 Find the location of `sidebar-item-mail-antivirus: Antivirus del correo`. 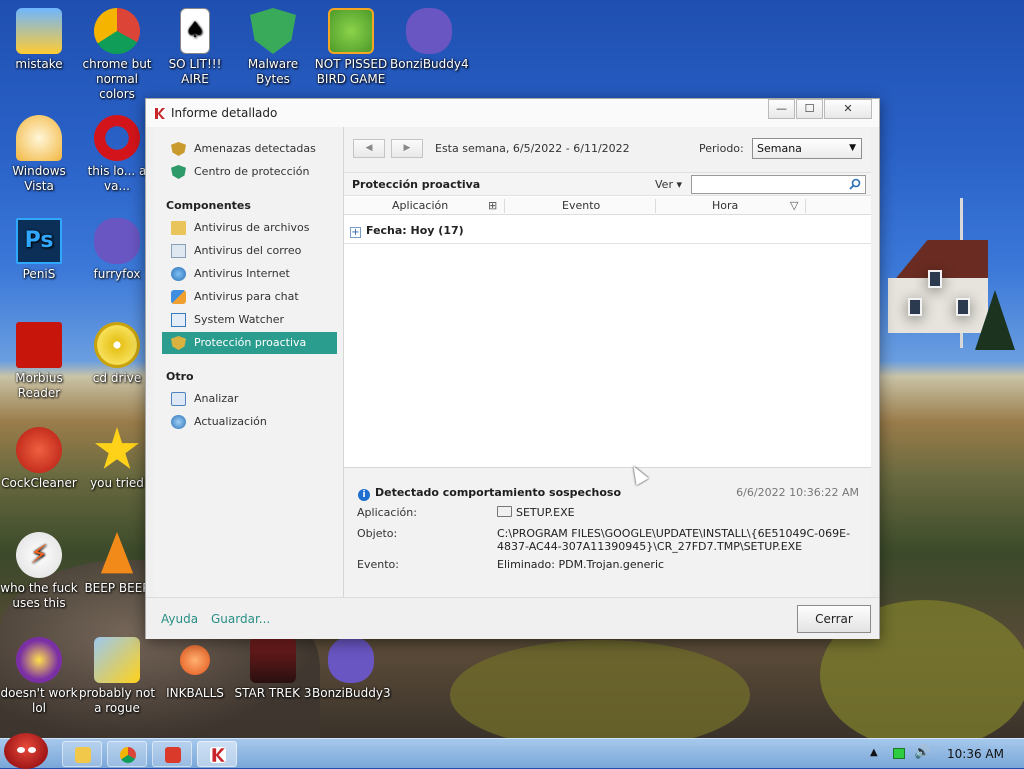

sidebar-item-mail-antivirus: Antivirus del correo is located at coordinates (249, 251).